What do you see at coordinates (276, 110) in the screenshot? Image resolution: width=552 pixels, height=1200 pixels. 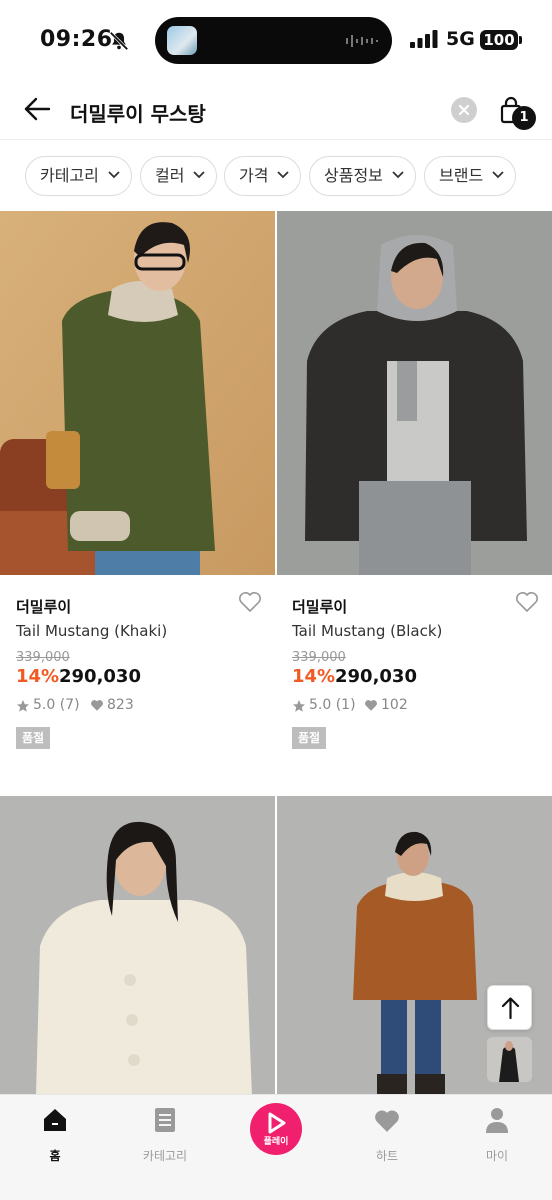 I see `search-header: 더밀루이 무스탕` at bounding box center [276, 110].